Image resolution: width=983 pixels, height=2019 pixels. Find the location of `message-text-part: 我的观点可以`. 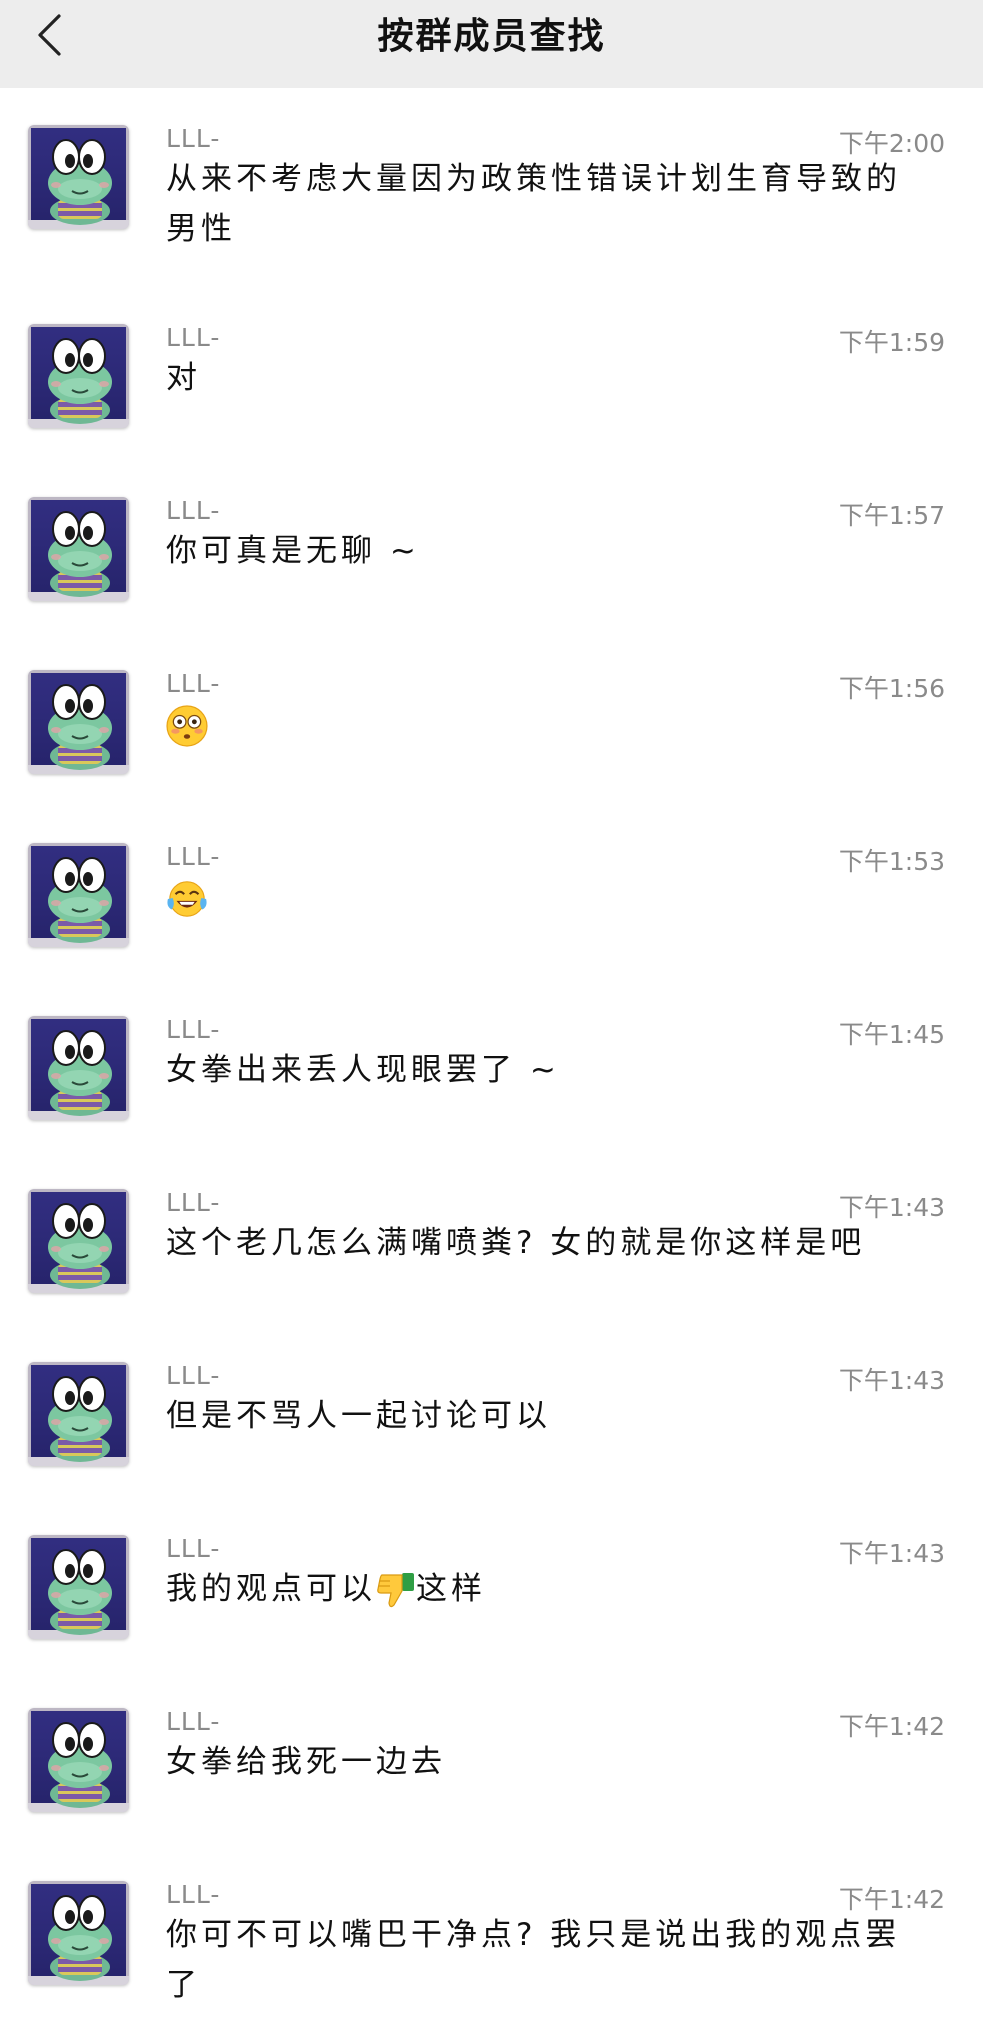

message-text-part: 我的观点可以 is located at coordinates (271, 1589).